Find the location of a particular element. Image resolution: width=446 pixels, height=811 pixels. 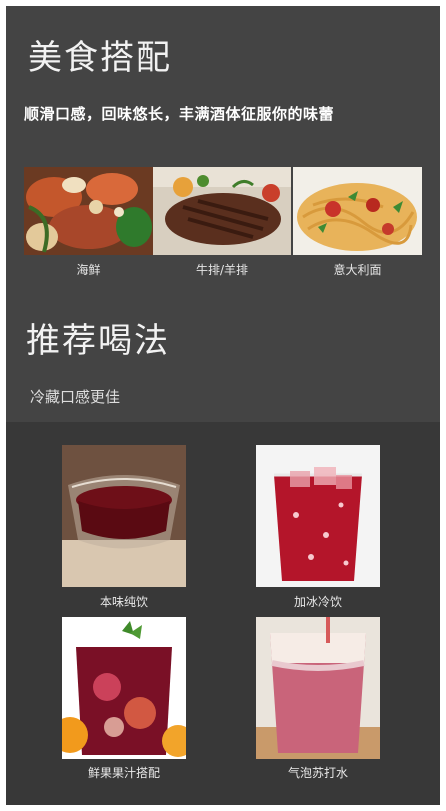

drink-method-title: 推荐喝法 is located at coordinates (98, 341).